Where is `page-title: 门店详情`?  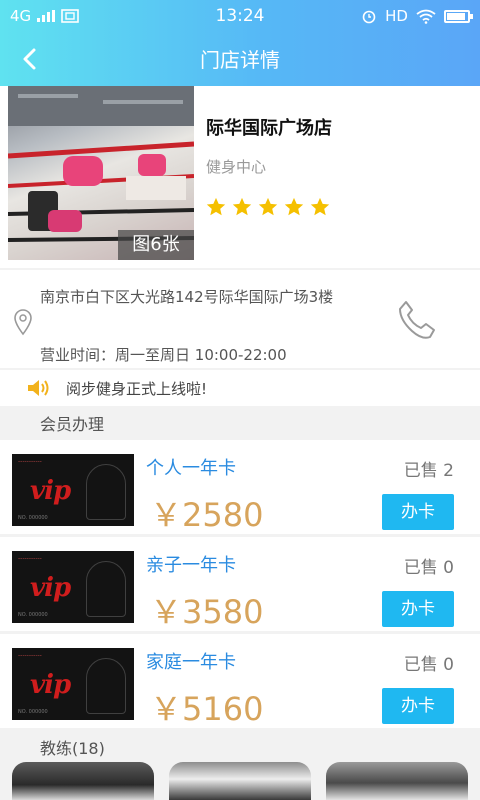 page-title: 门店详情 is located at coordinates (240, 60).